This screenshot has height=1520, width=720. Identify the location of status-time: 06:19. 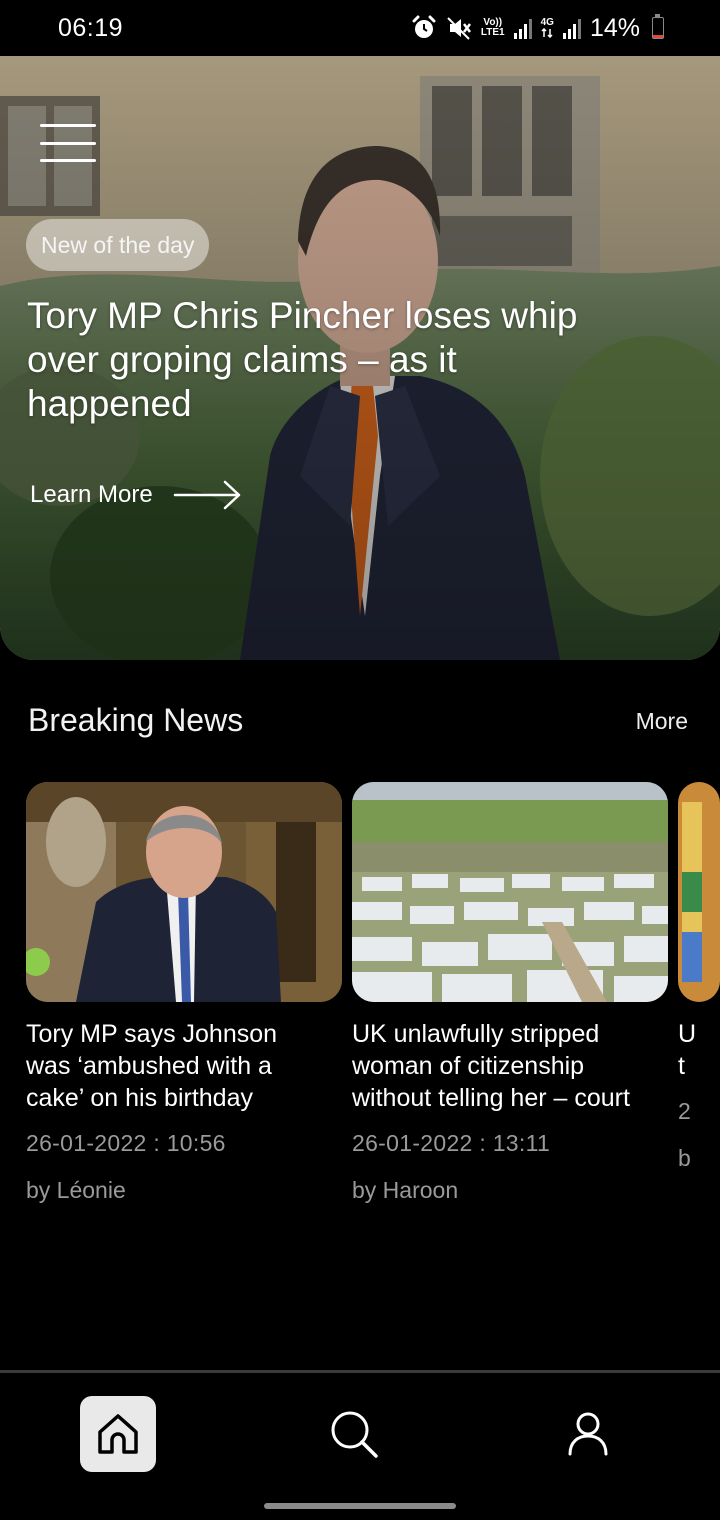
(91, 28).